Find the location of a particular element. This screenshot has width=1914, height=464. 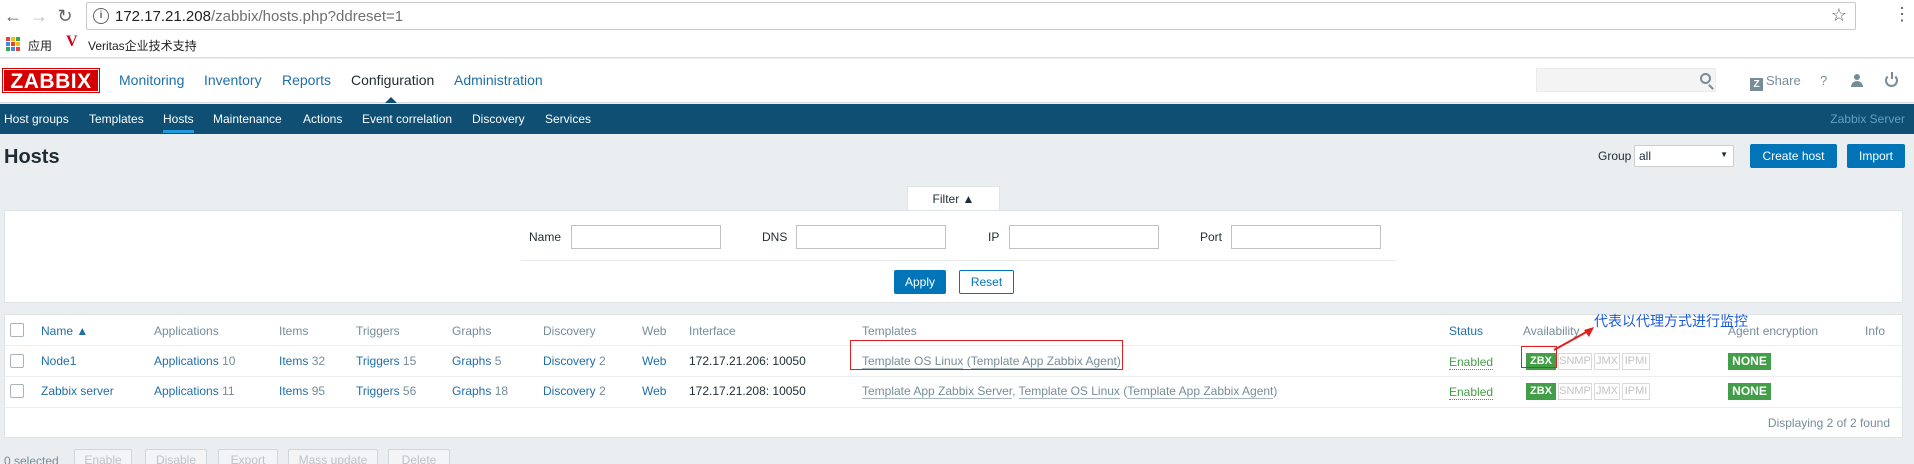

zabbix-logo: ZABBIX is located at coordinates (51, 80).